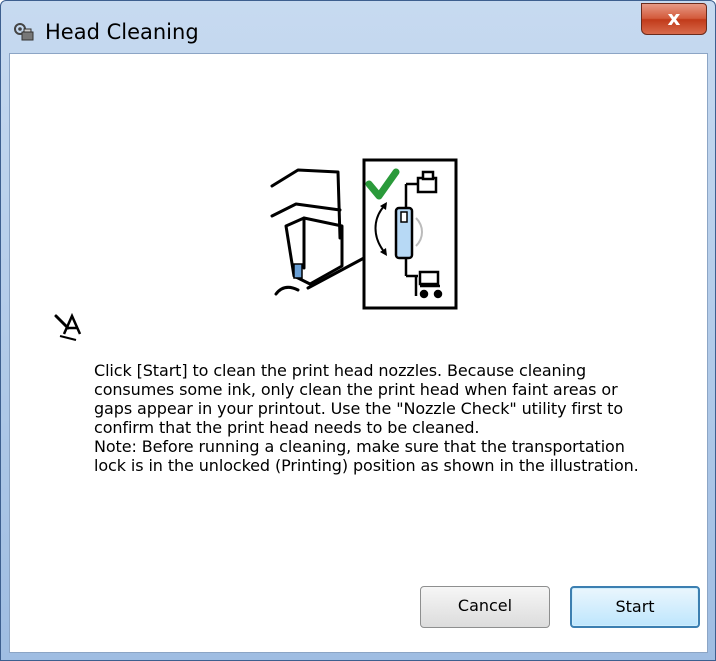 The height and width of the screenshot is (661, 716). Describe the element at coordinates (358, 27) in the screenshot. I see `title-bar: Head Cleaning` at that location.